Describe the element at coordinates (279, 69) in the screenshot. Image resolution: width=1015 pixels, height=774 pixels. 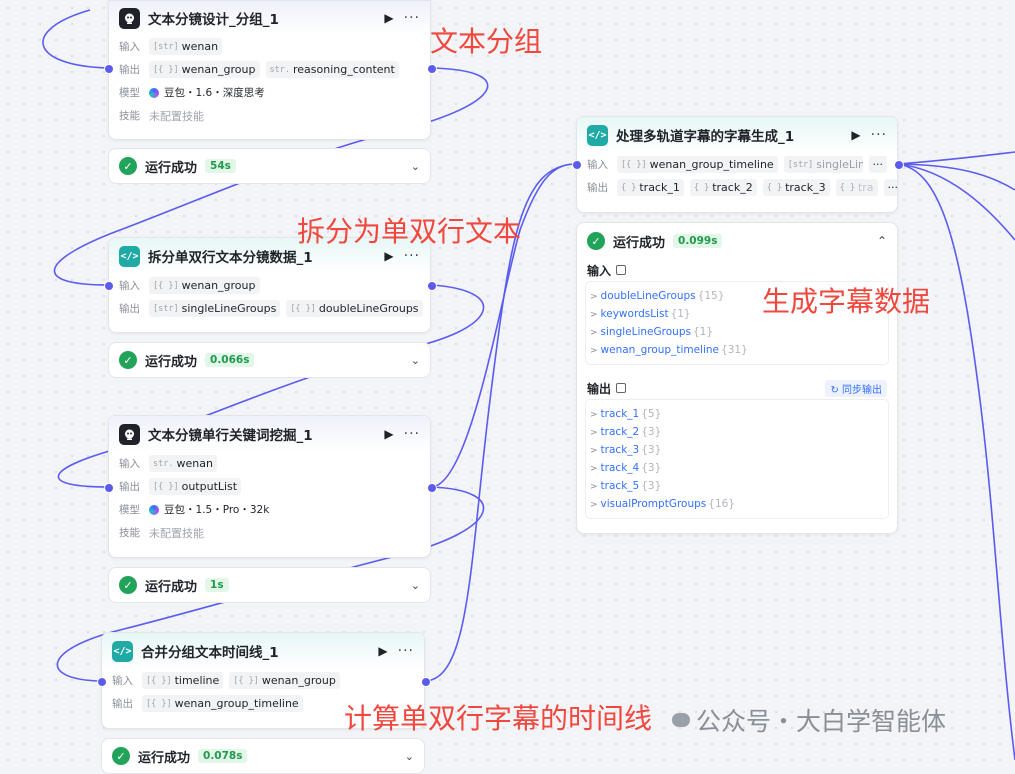
I see `param-type: str.` at that location.